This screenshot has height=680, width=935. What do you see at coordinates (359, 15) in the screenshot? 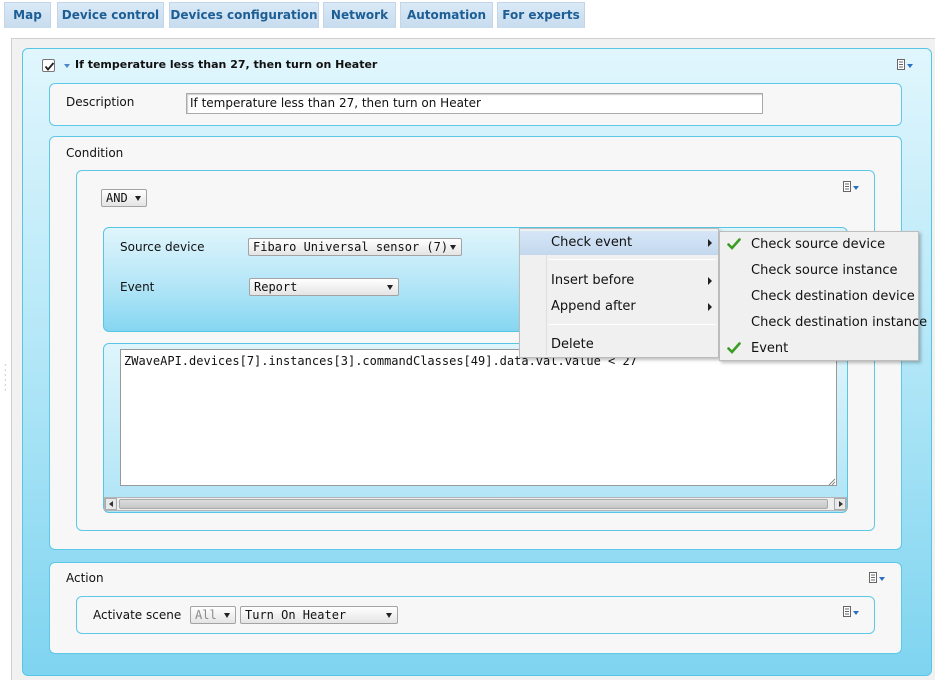
I see `tab-network: Network` at bounding box center [359, 15].